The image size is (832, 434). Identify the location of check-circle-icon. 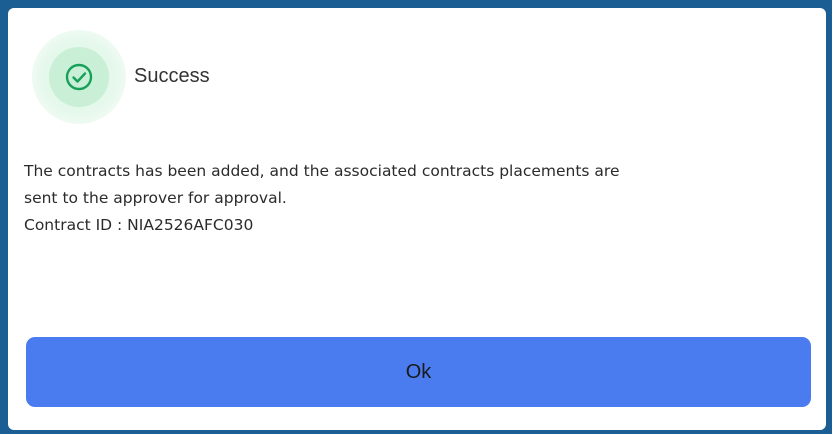
(79, 77).